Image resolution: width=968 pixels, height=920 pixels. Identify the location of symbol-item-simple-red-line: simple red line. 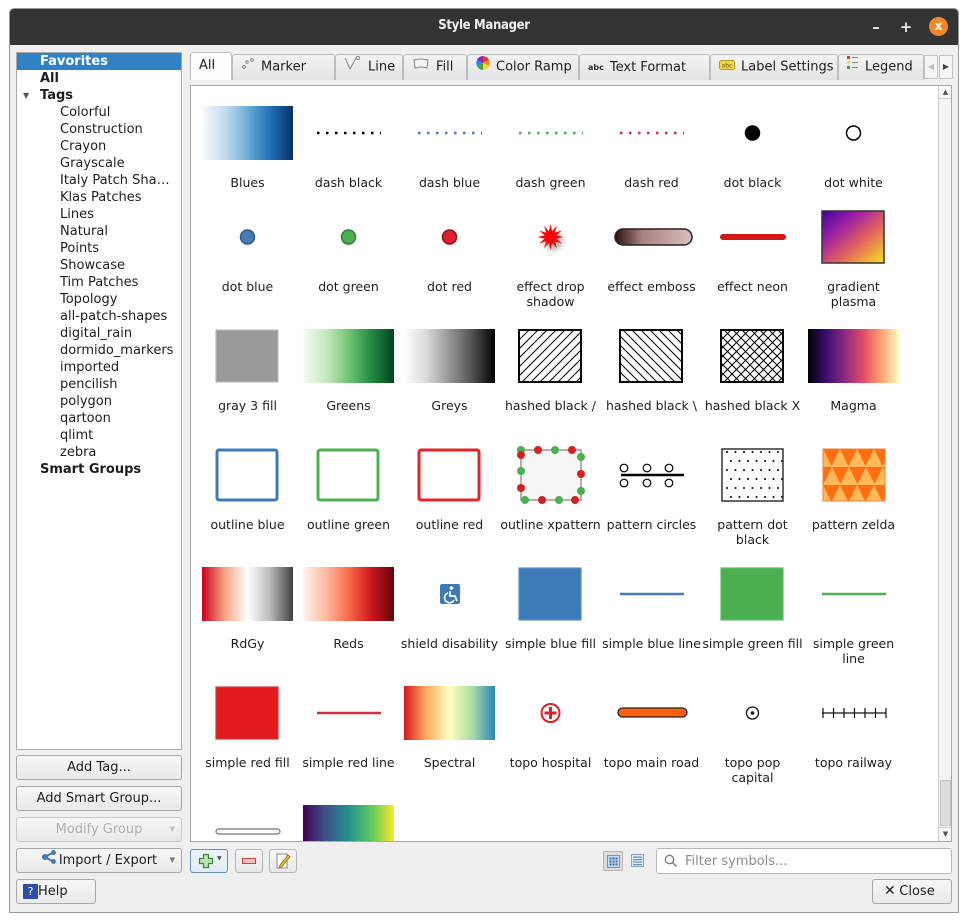
(348, 745).